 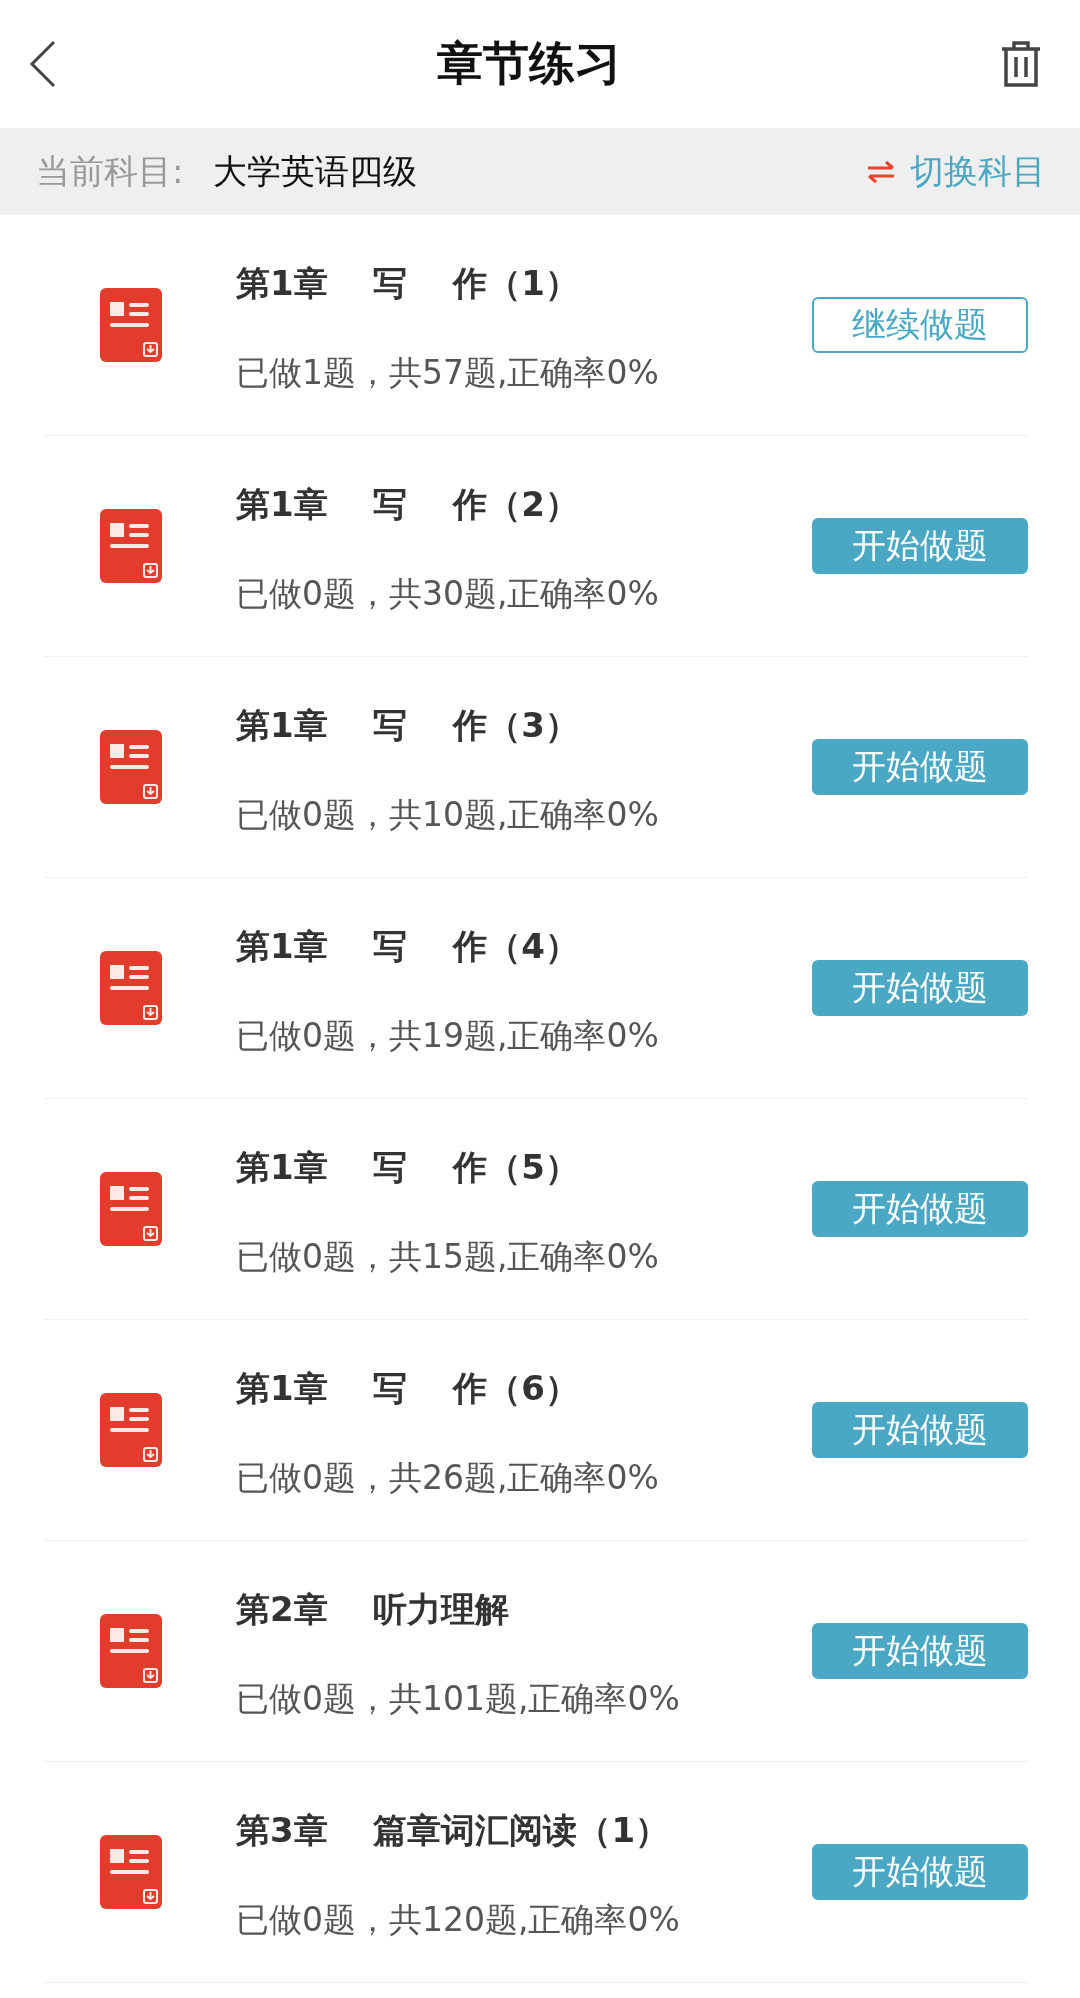 What do you see at coordinates (43, 64) in the screenshot?
I see `back-icon` at bounding box center [43, 64].